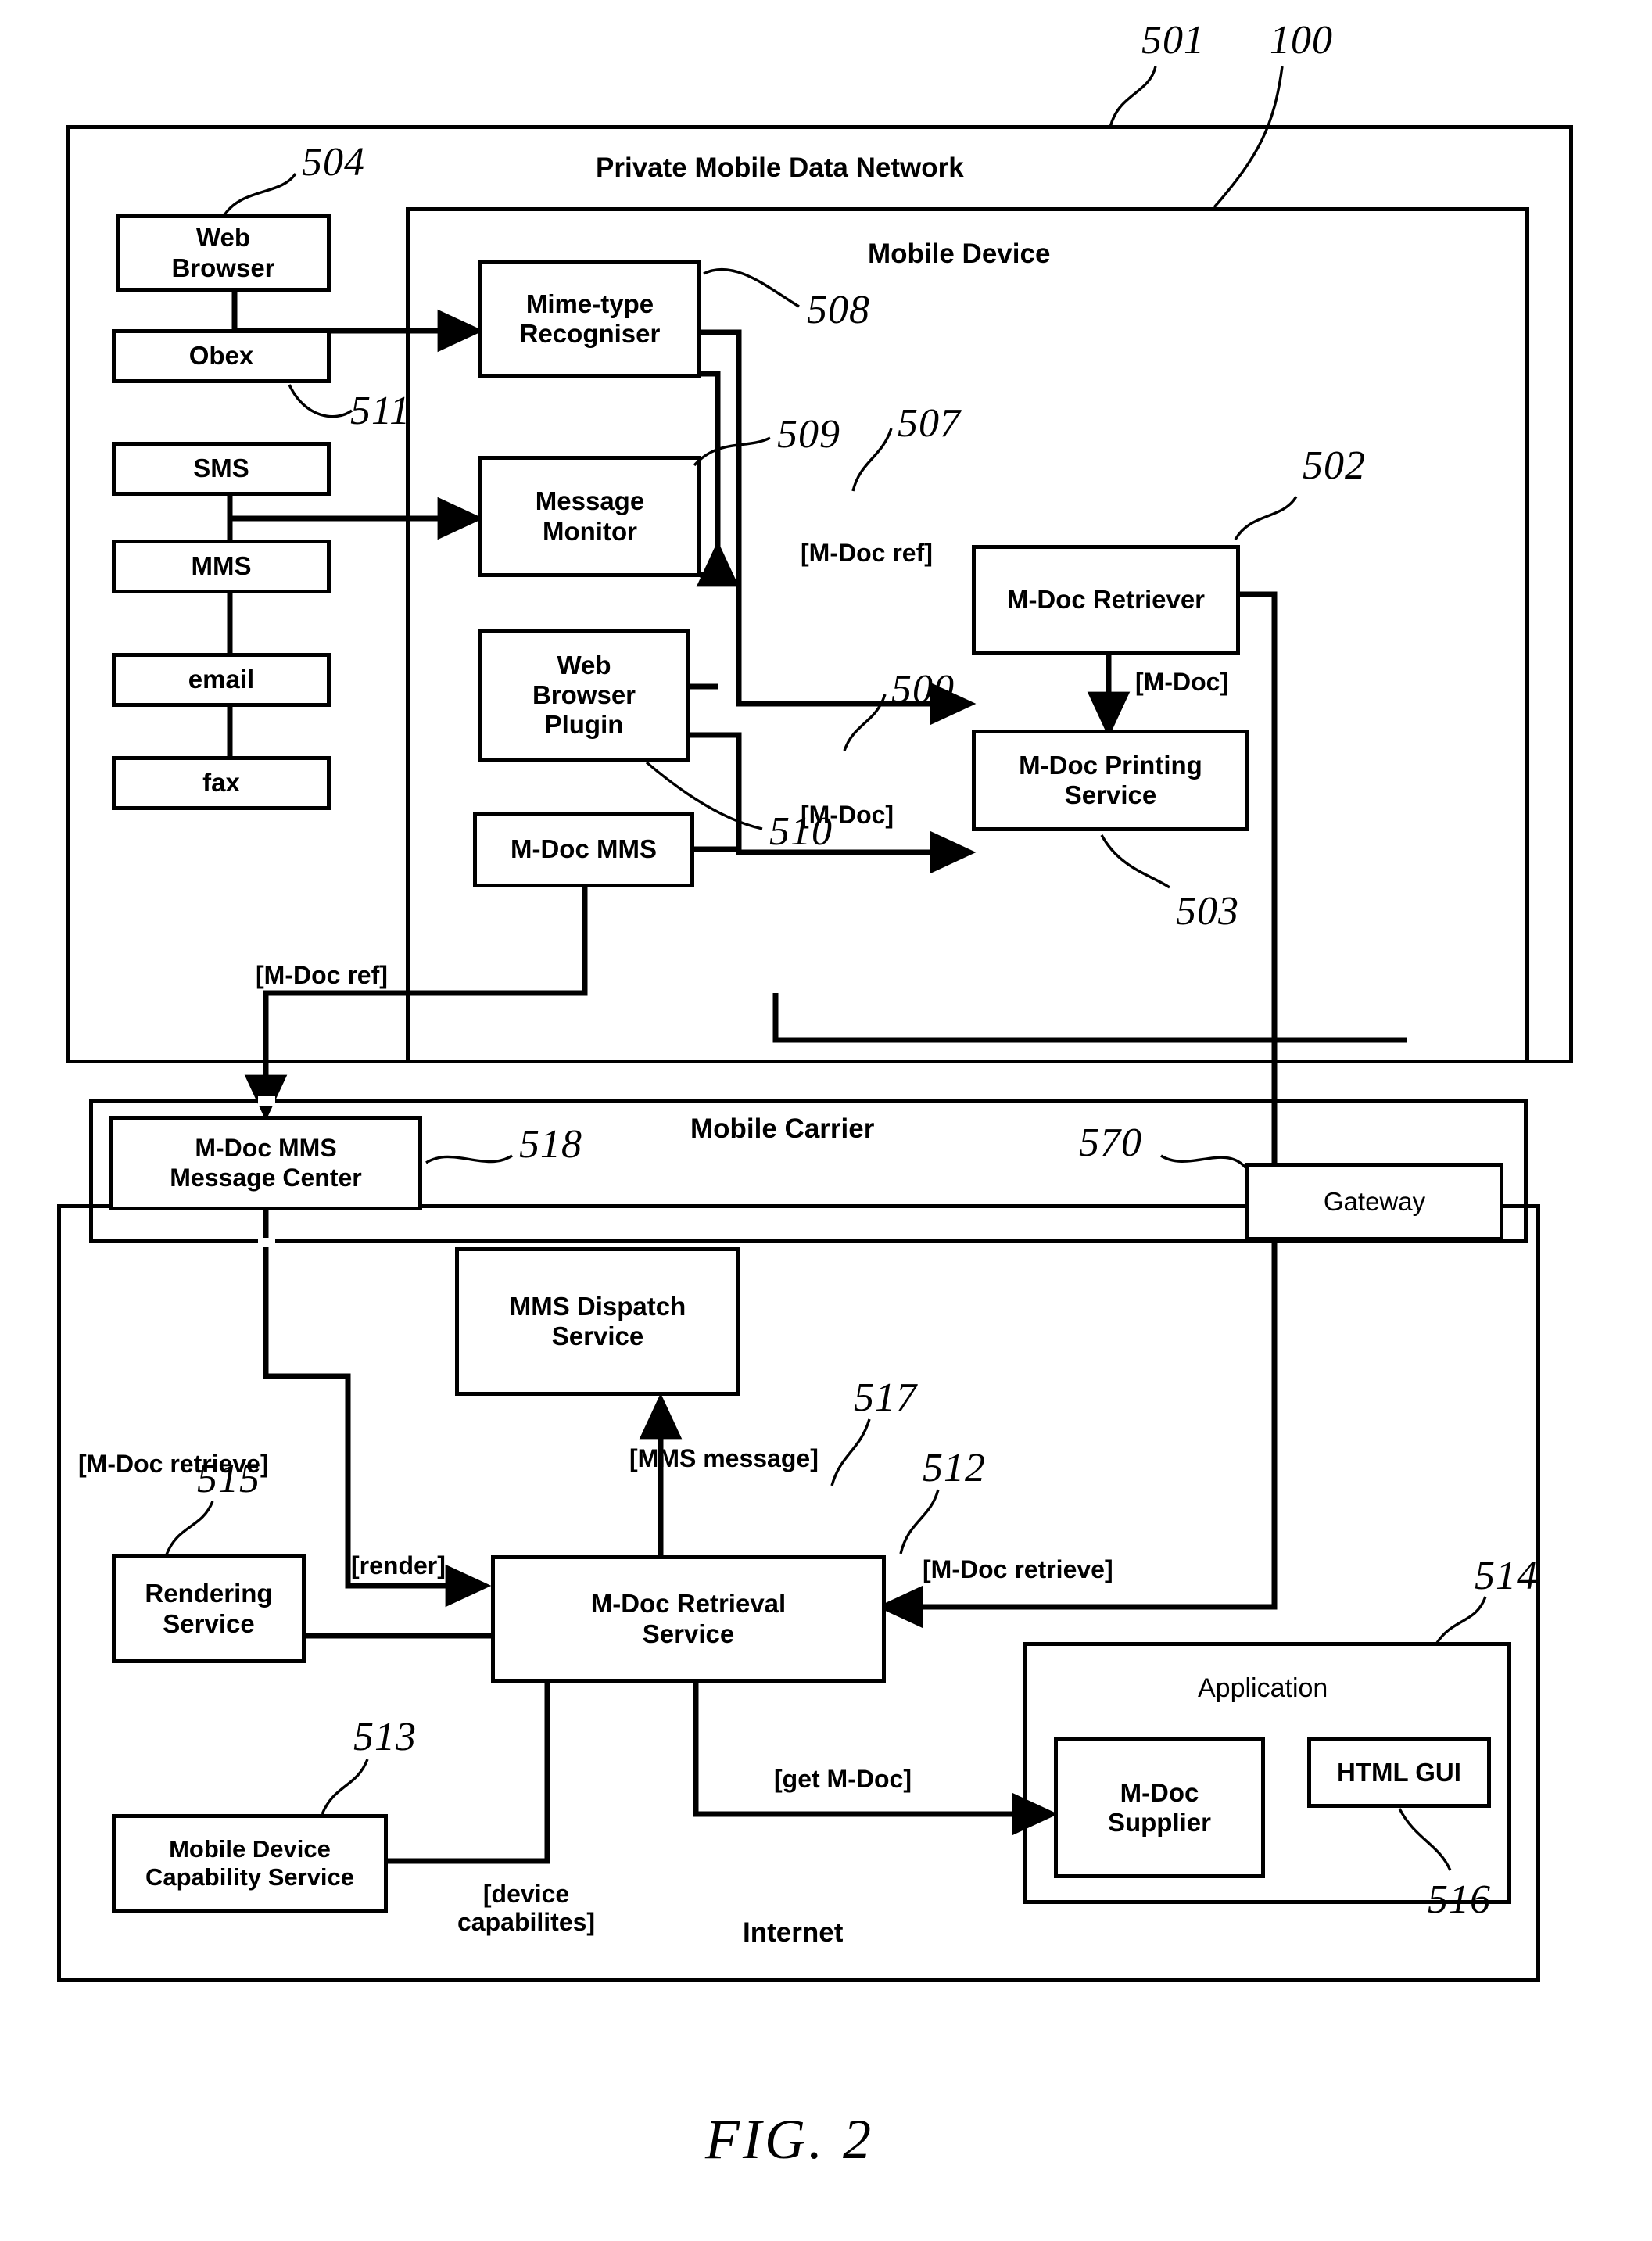 This screenshot has height=2241, width=1652. Describe the element at coordinates (1506, 1576) in the screenshot. I see `ref-514: 514` at that location.